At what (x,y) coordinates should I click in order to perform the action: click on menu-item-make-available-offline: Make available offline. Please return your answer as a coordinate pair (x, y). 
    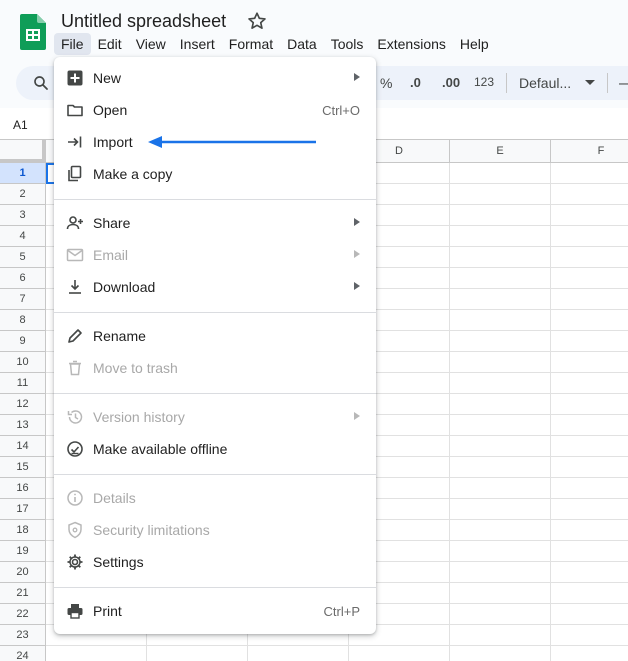
    Looking at the image, I should click on (215, 449).